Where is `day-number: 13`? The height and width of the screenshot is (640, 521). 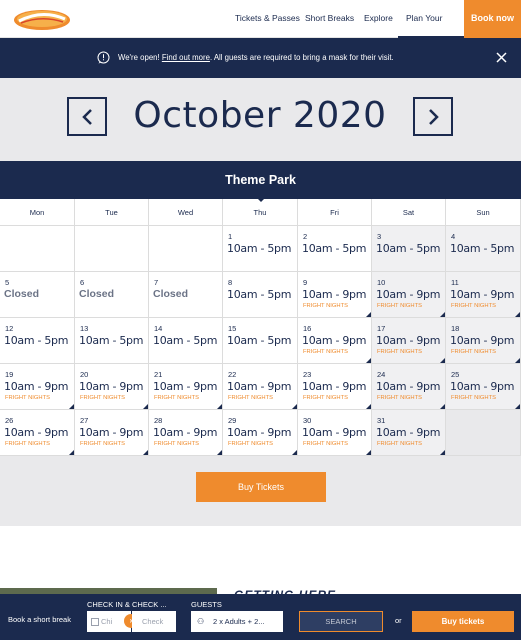
day-number: 13 is located at coordinates (84, 328).